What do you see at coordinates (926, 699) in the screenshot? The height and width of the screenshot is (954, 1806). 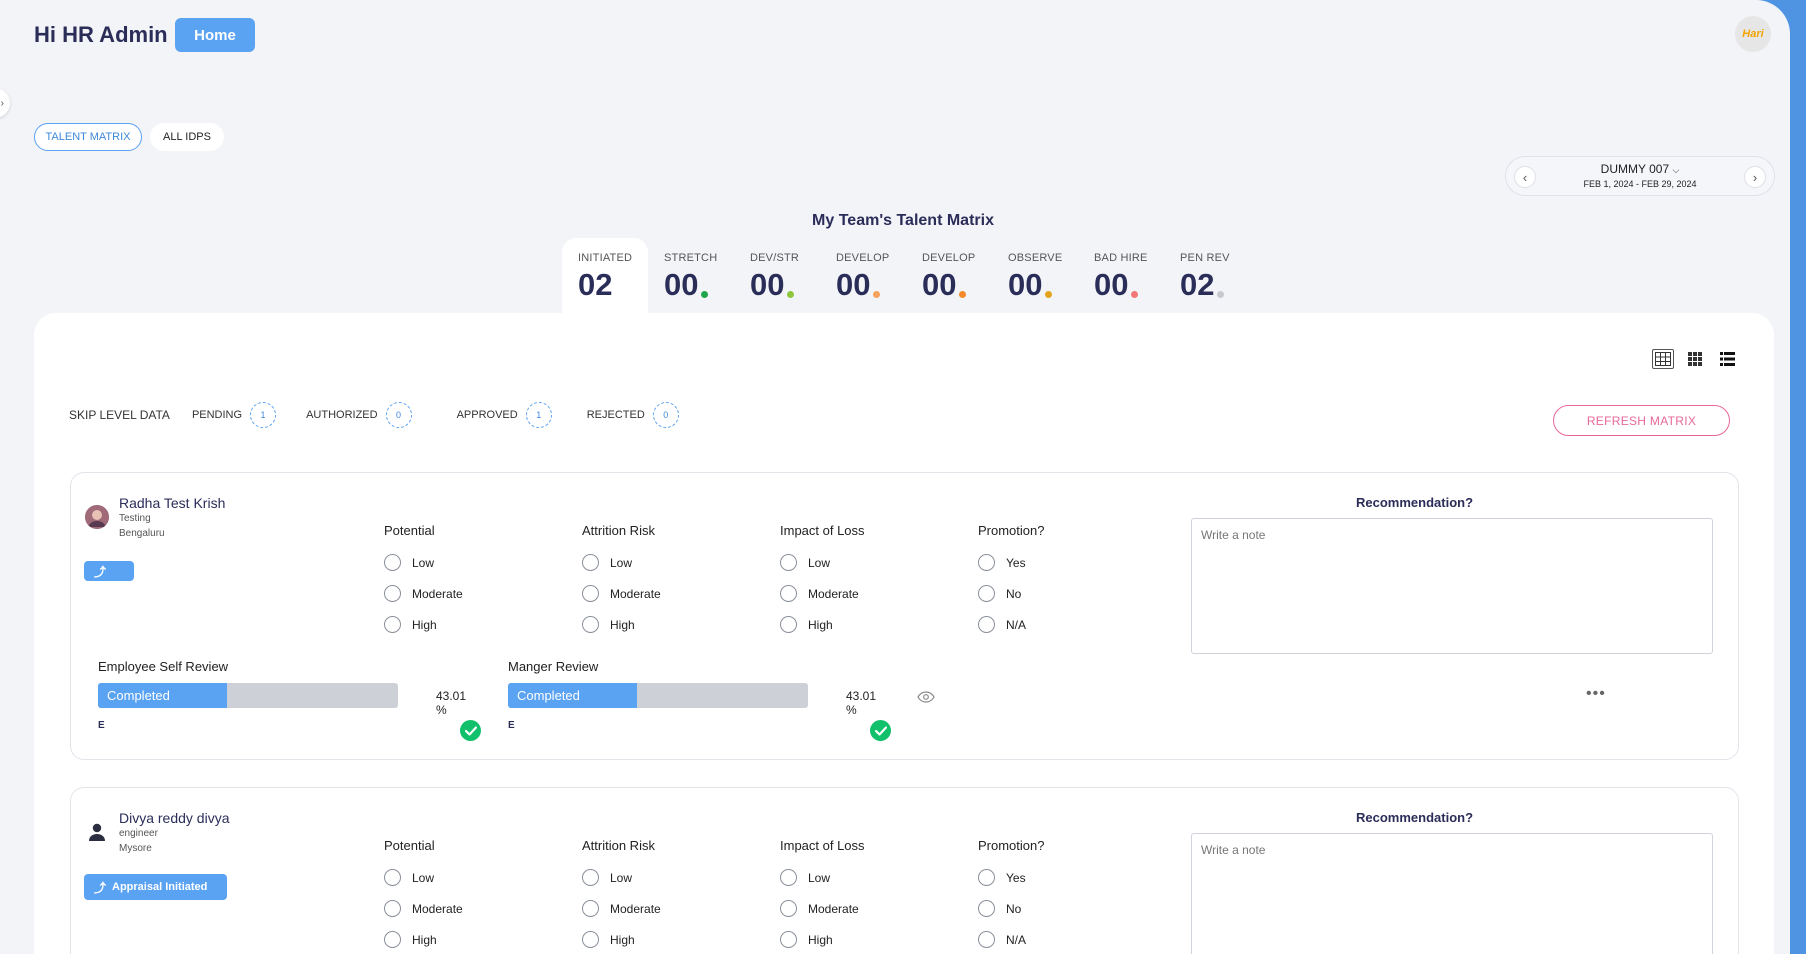 I see `eye-icon` at bounding box center [926, 699].